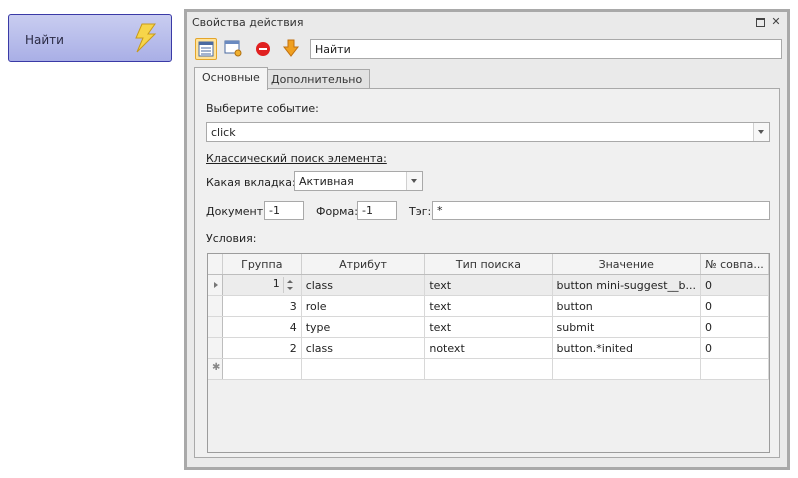 This screenshot has height=478, width=798. I want to click on close-button: ✕, so click(776, 22).